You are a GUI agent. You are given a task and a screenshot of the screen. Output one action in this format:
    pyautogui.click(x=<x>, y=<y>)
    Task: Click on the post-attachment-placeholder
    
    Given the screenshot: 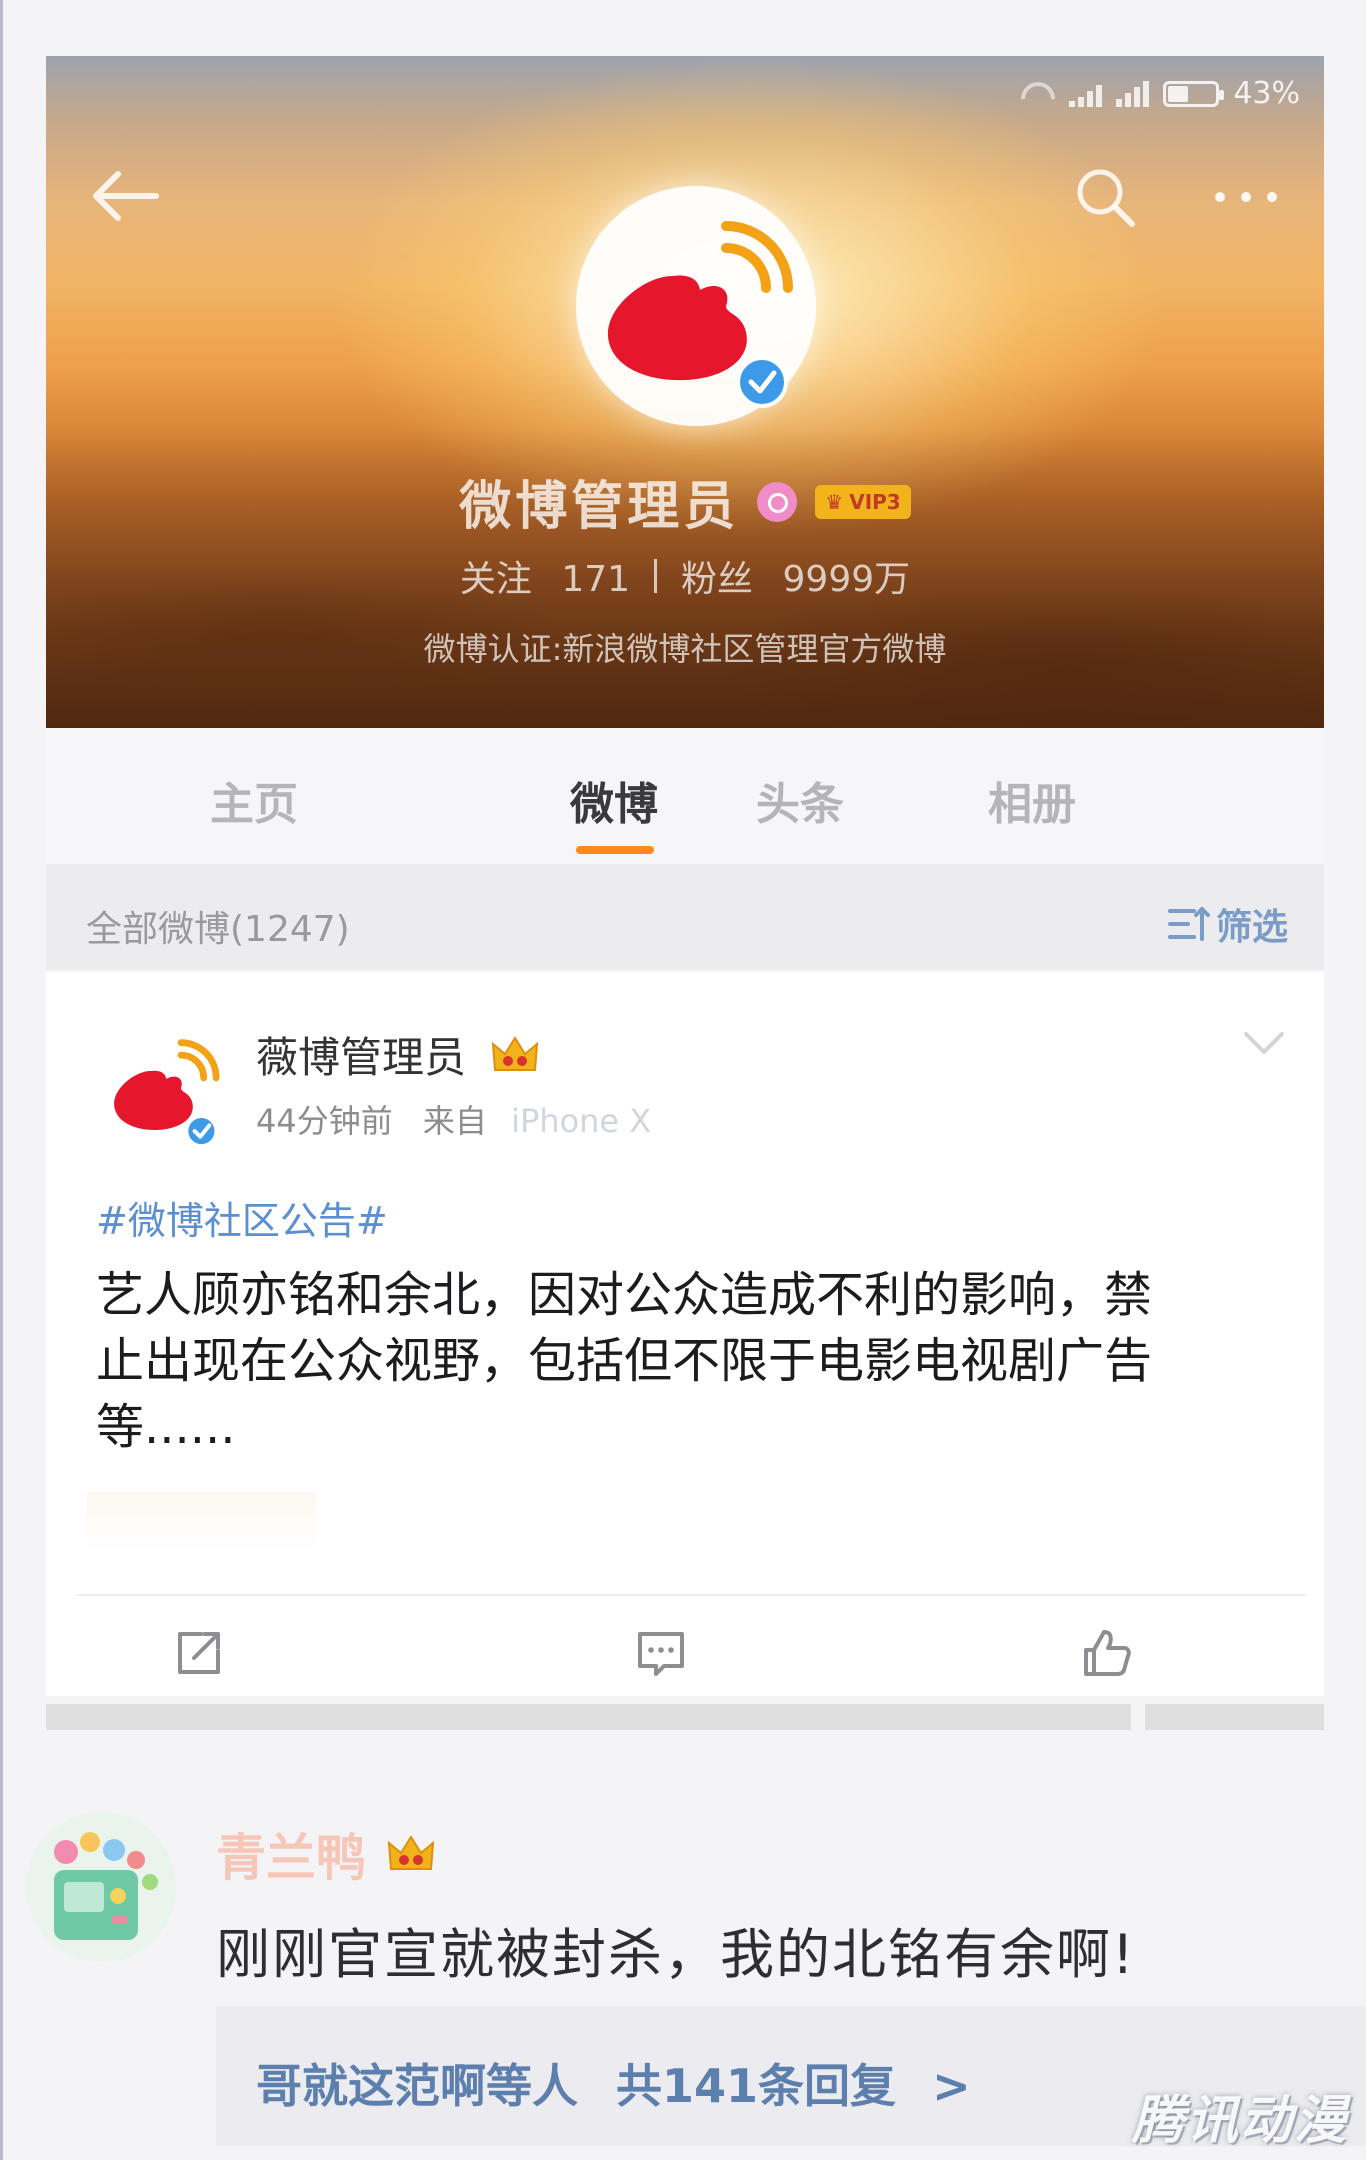 What is the action you would take?
    pyautogui.click(x=201, y=1522)
    